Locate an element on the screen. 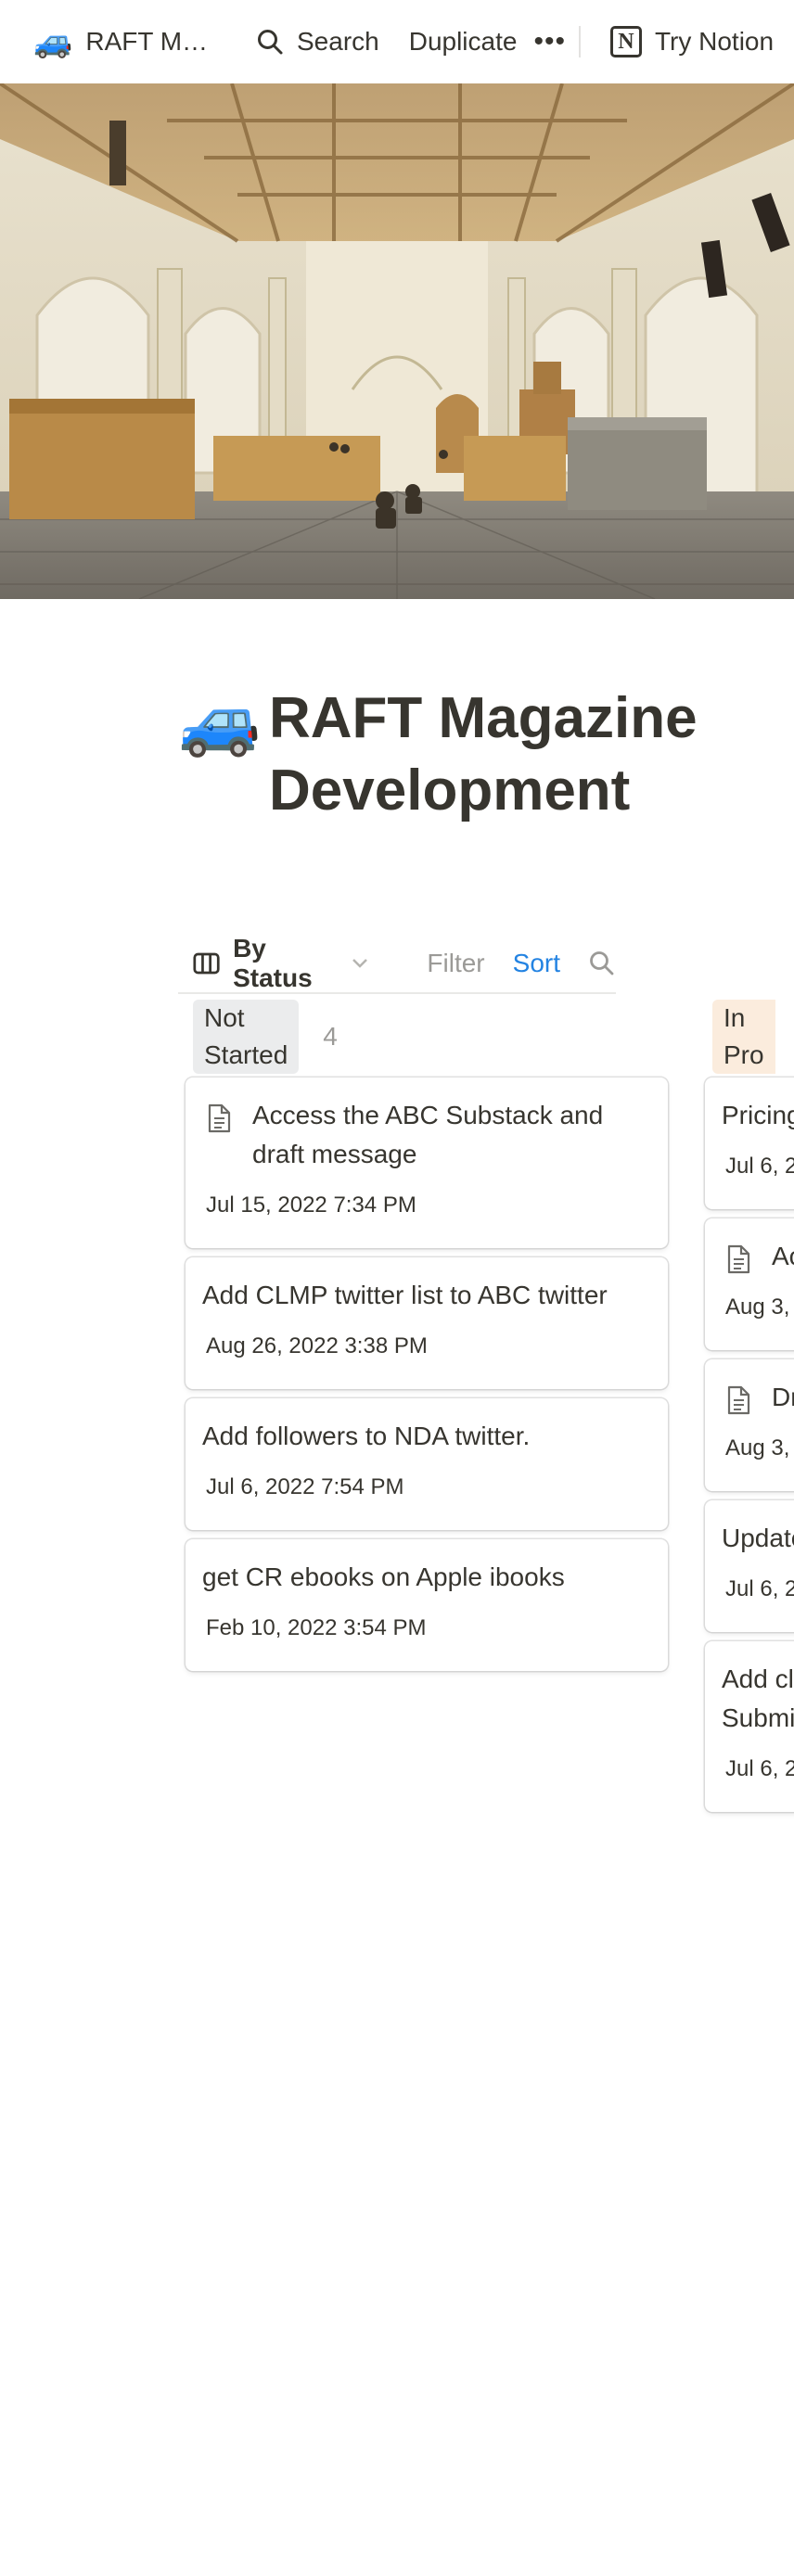 This screenshot has height=2576, width=794. card-title: Update is located at coordinates (758, 1538).